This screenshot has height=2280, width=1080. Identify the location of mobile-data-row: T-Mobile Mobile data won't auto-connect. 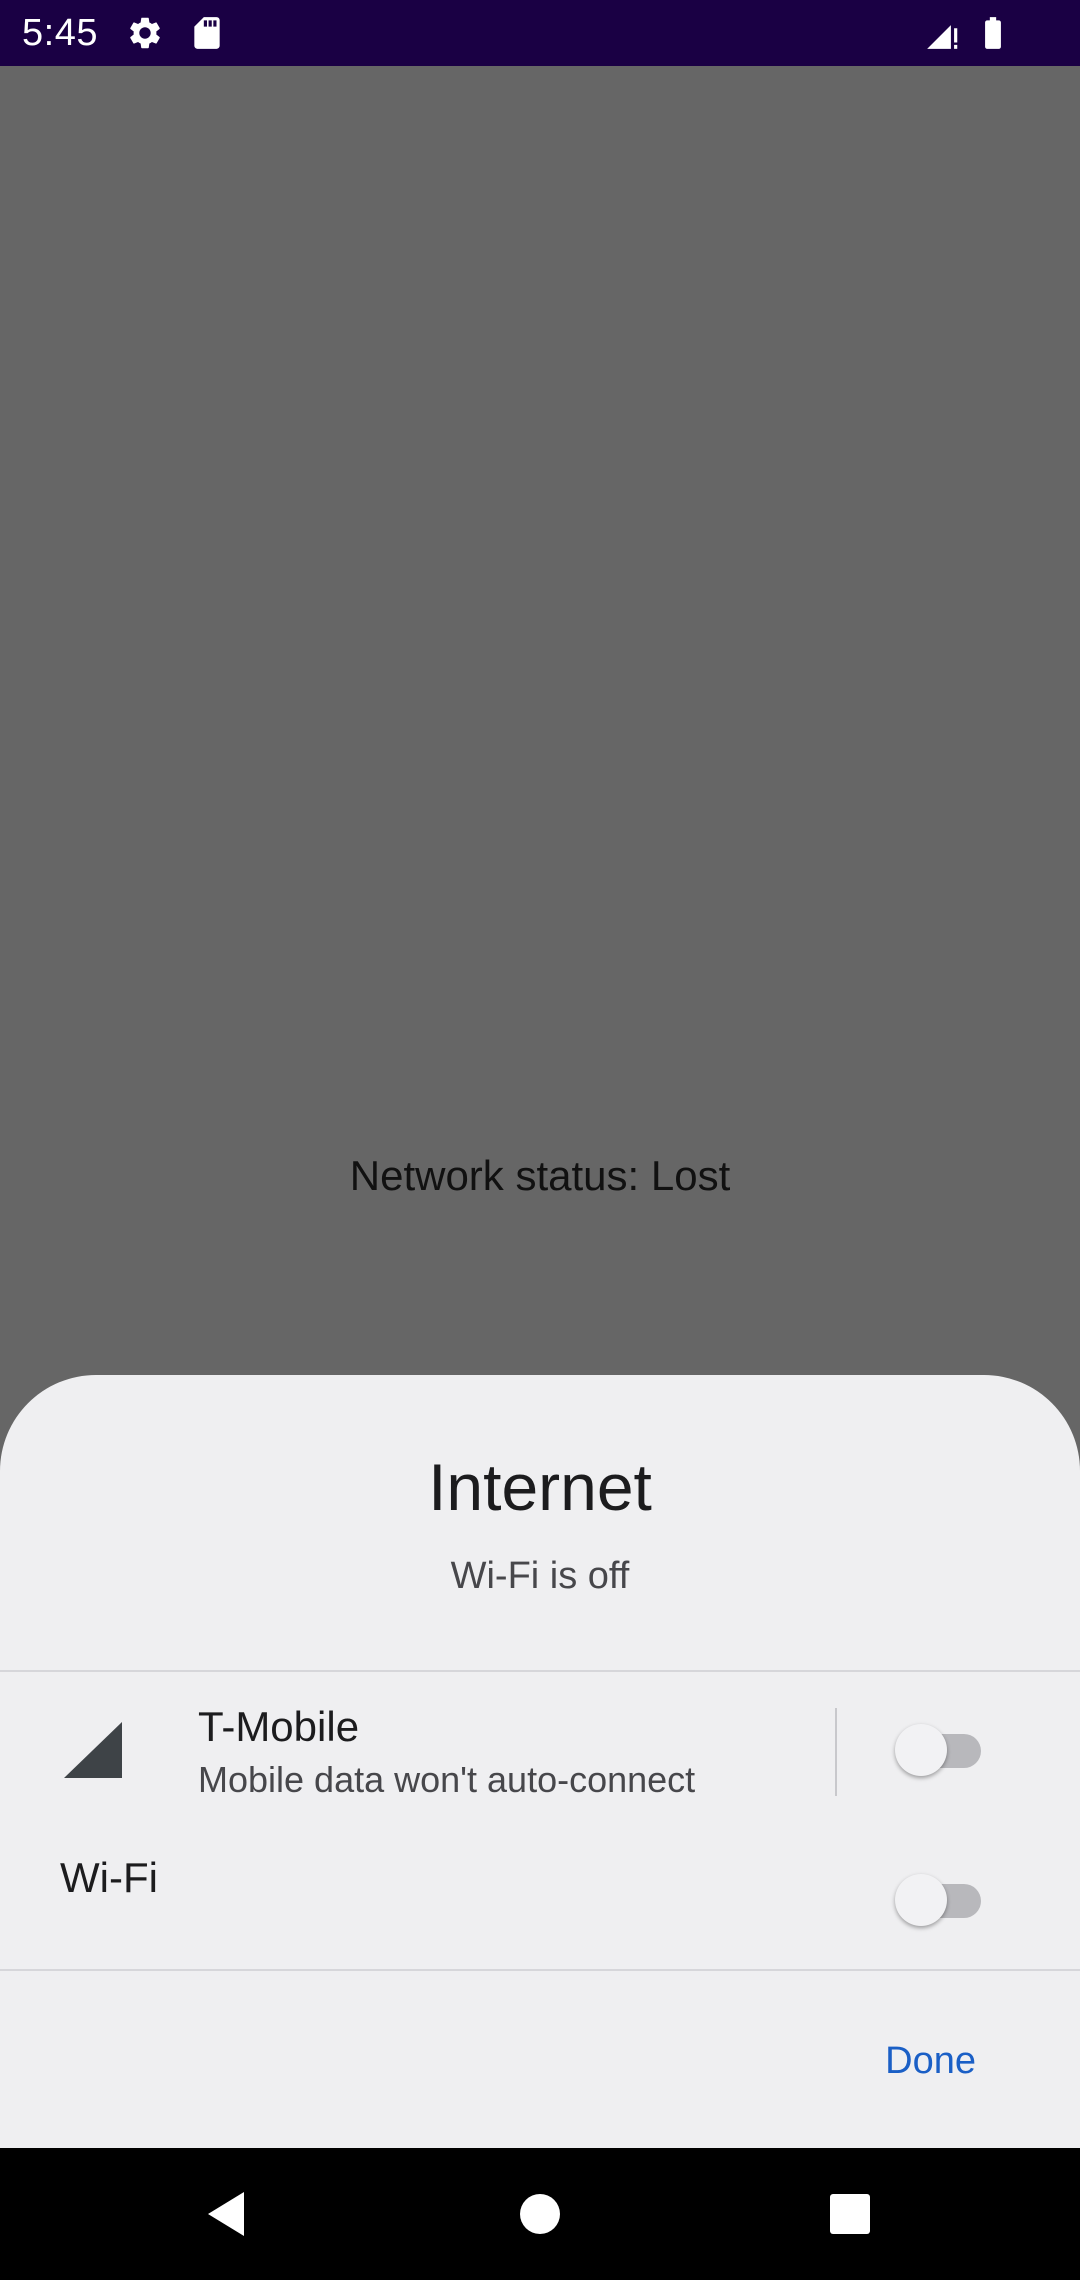
(540, 1747).